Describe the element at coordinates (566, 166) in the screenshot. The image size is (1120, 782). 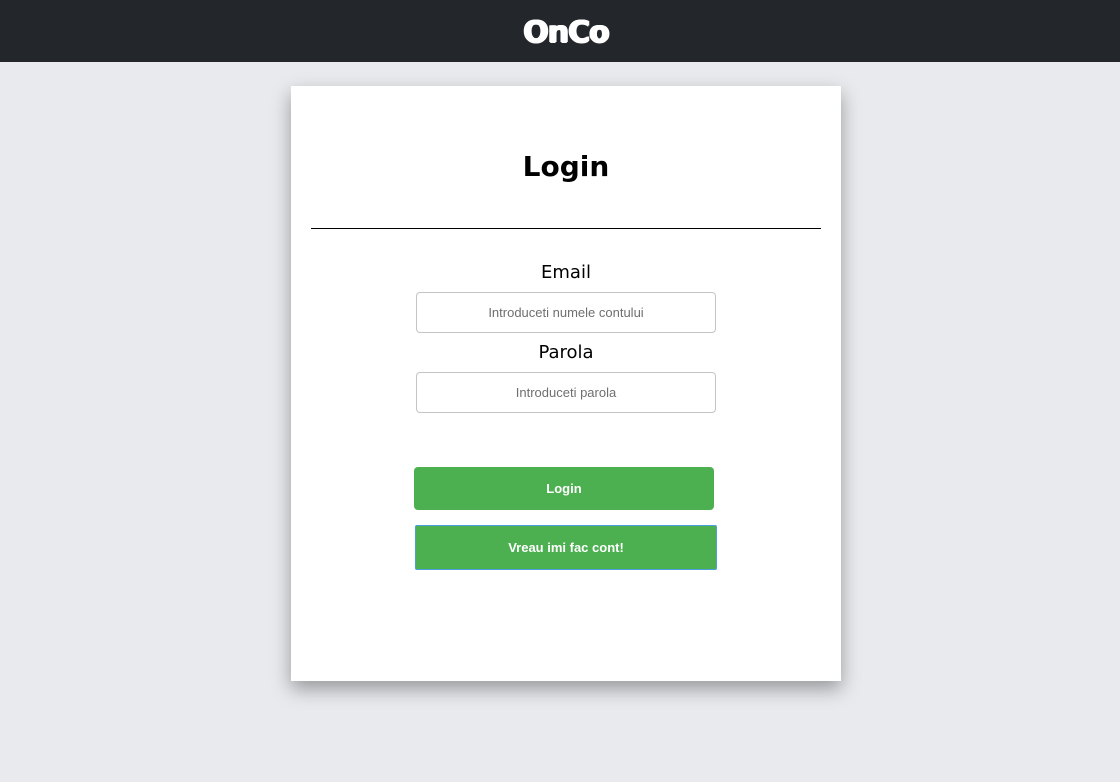
I see `login-title: Login` at that location.